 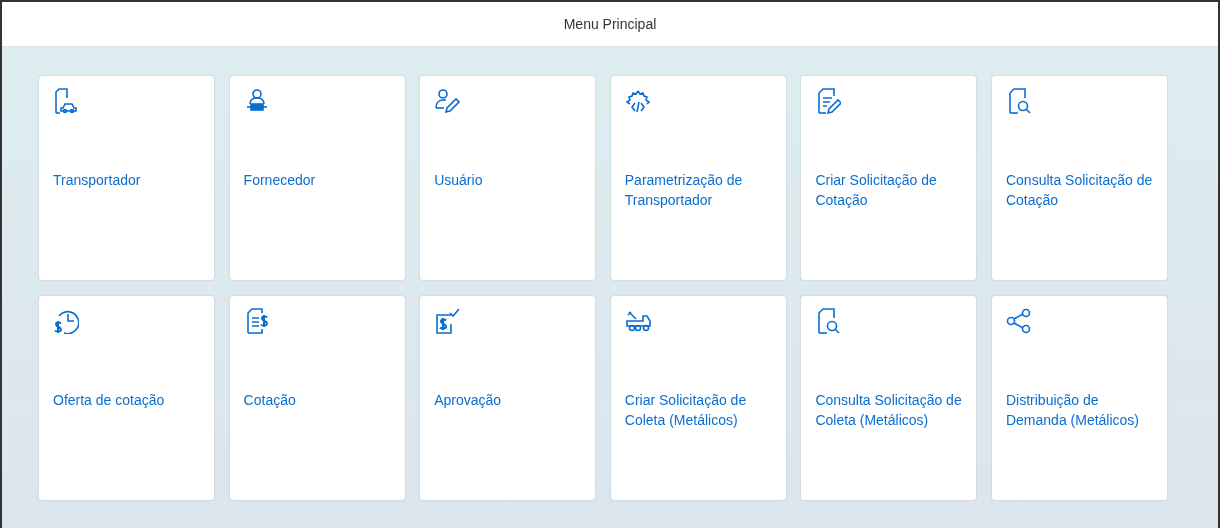 What do you see at coordinates (1018, 321) in the screenshot?
I see `share-icon` at bounding box center [1018, 321].